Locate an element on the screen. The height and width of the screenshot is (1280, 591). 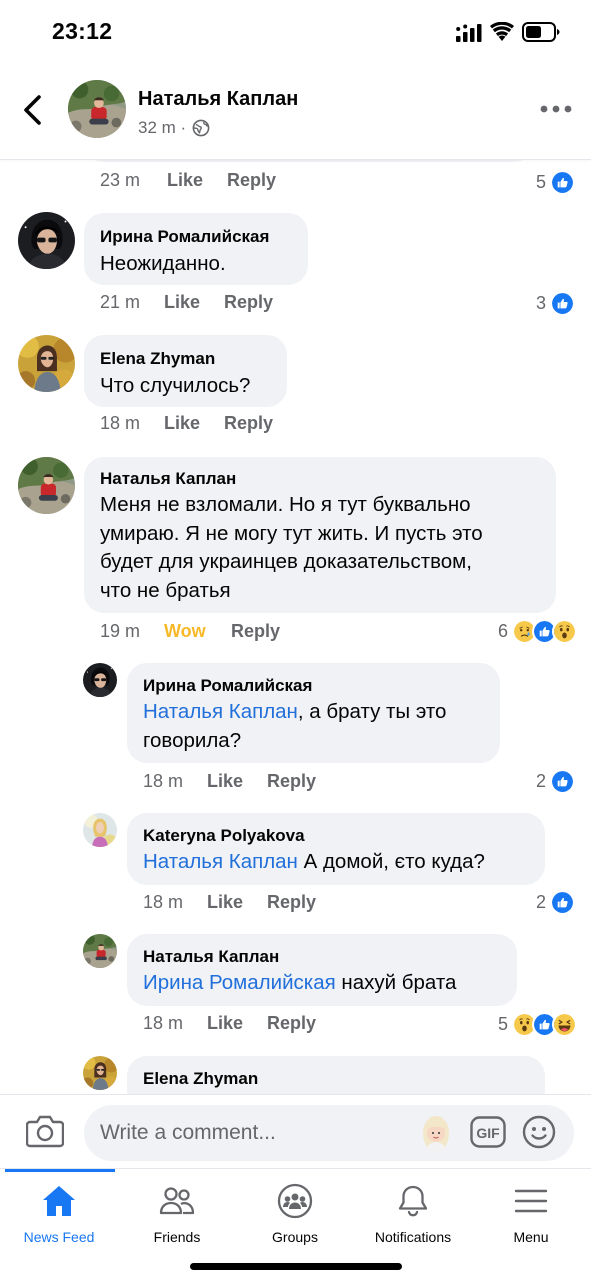
reply-author: Ирина Ромалийская is located at coordinates (227, 686).